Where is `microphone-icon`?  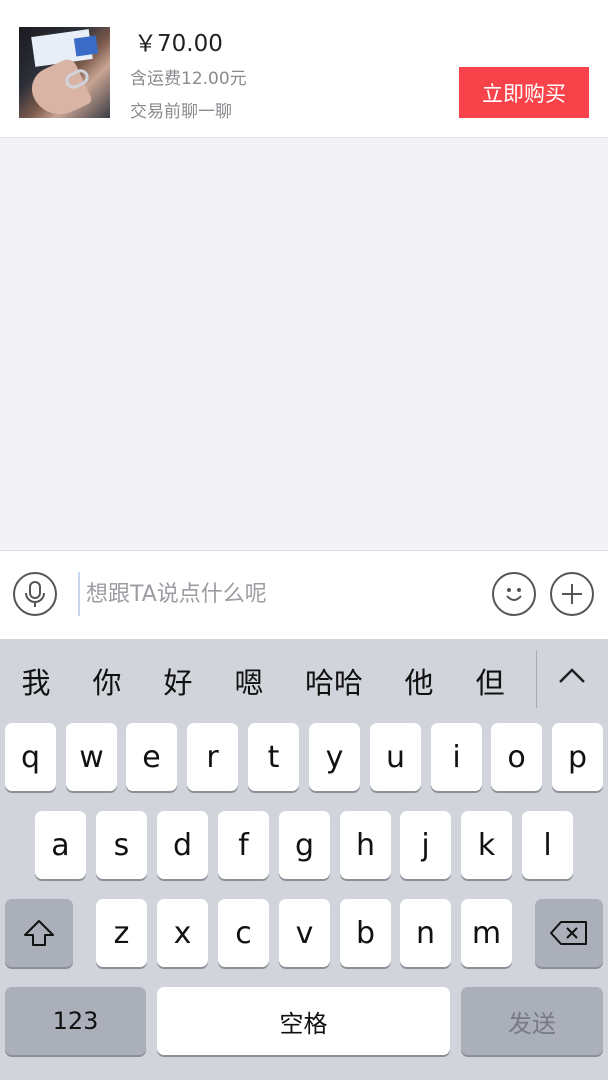
microphone-icon is located at coordinates (35, 594).